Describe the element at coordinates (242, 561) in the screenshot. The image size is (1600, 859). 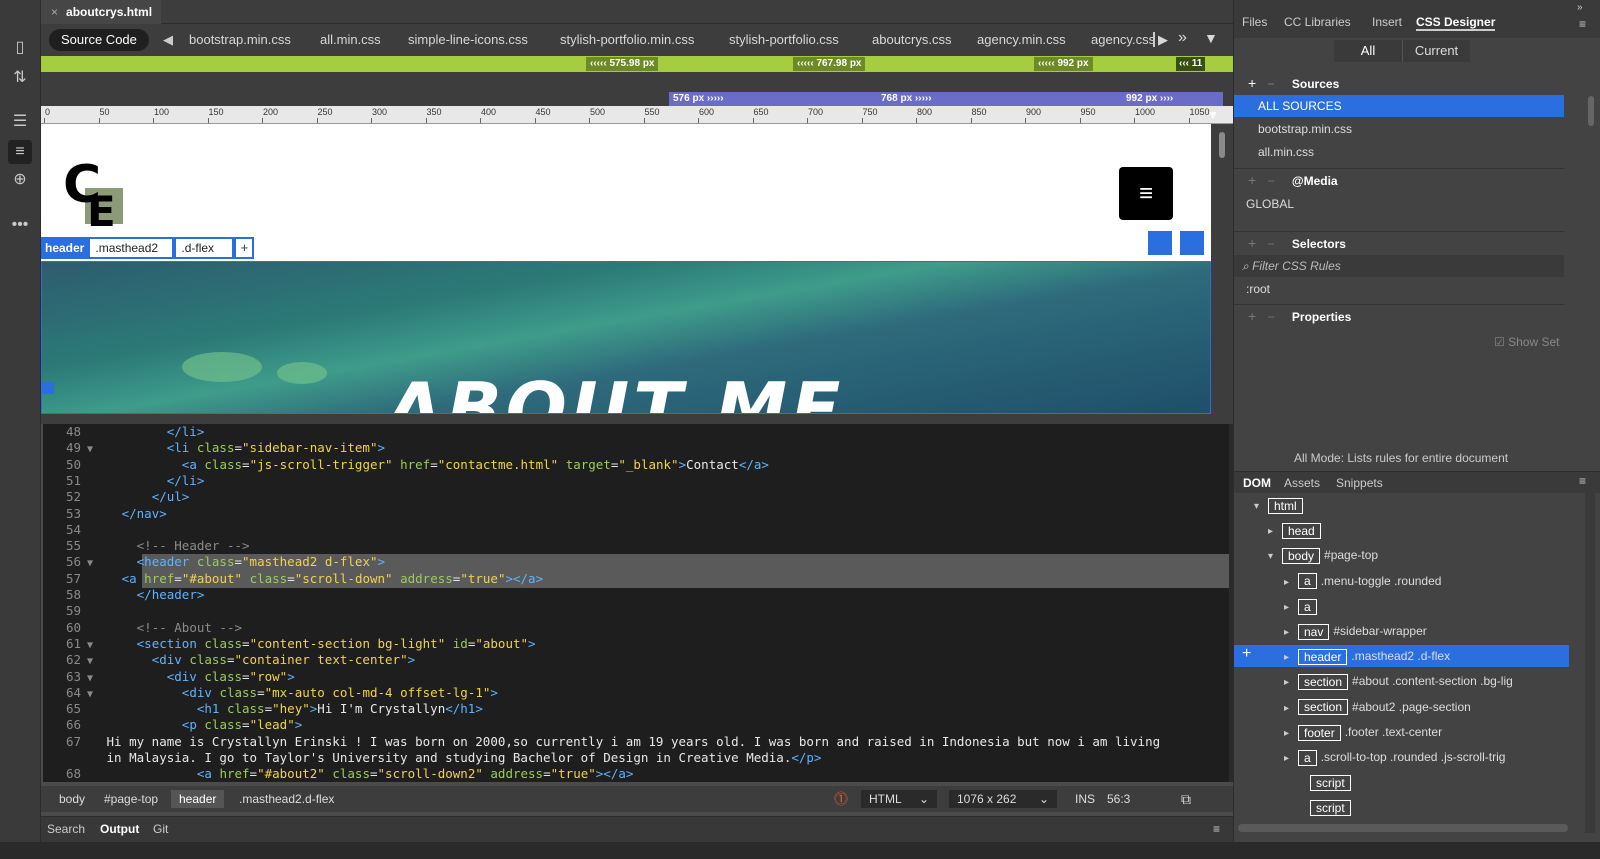
I see `code-text: <header class="masthead2 d-flex">` at that location.